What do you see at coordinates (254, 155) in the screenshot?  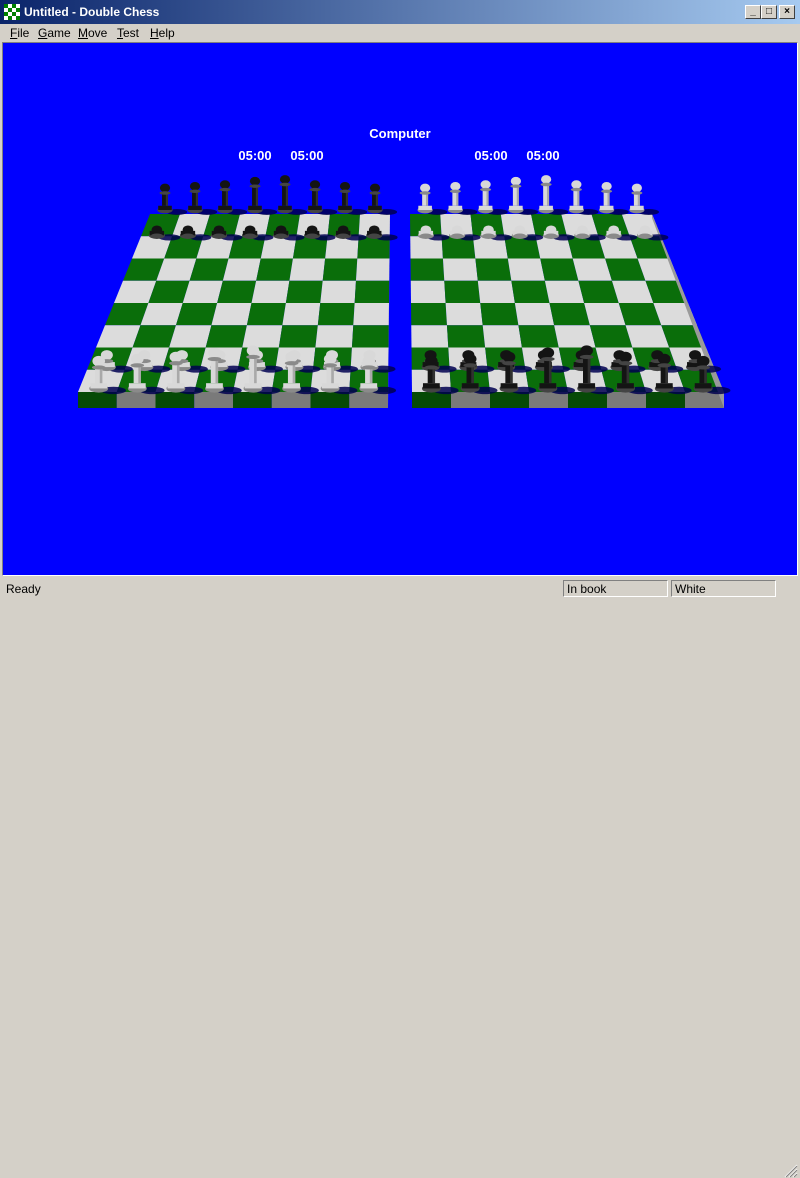 I see `left-board-clock-1: 05:00` at bounding box center [254, 155].